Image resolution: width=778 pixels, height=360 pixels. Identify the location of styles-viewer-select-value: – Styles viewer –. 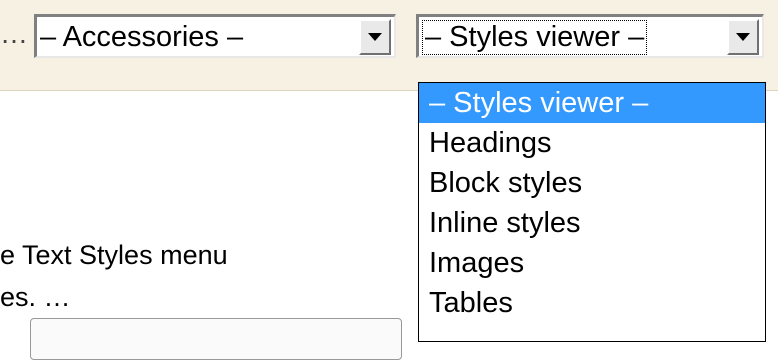
(535, 37).